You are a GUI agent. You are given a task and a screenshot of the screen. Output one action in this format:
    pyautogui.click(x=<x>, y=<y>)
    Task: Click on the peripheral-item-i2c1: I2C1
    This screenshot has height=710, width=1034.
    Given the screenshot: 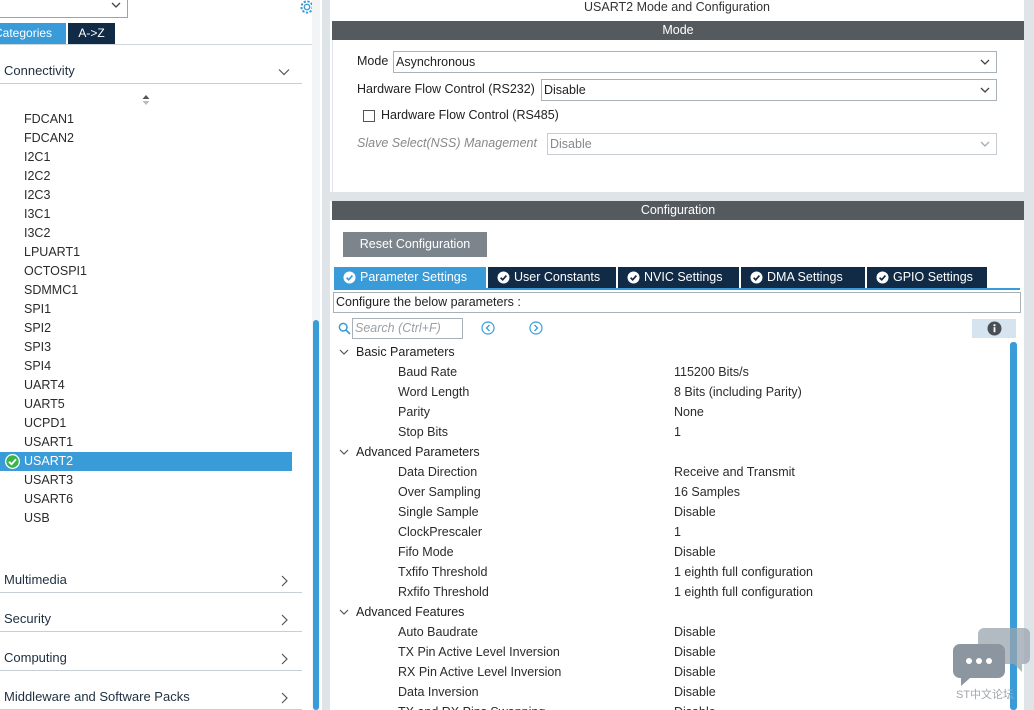 What is the action you would take?
    pyautogui.click(x=146, y=157)
    